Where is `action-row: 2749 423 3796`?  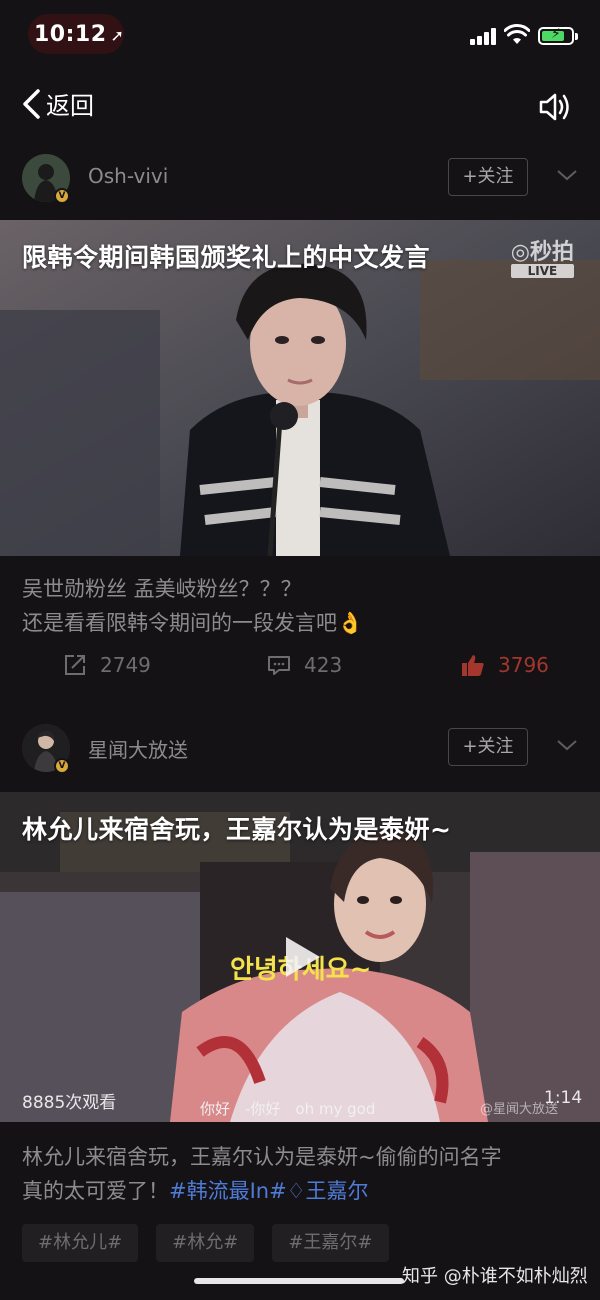 action-row: 2749 423 3796 is located at coordinates (300, 672).